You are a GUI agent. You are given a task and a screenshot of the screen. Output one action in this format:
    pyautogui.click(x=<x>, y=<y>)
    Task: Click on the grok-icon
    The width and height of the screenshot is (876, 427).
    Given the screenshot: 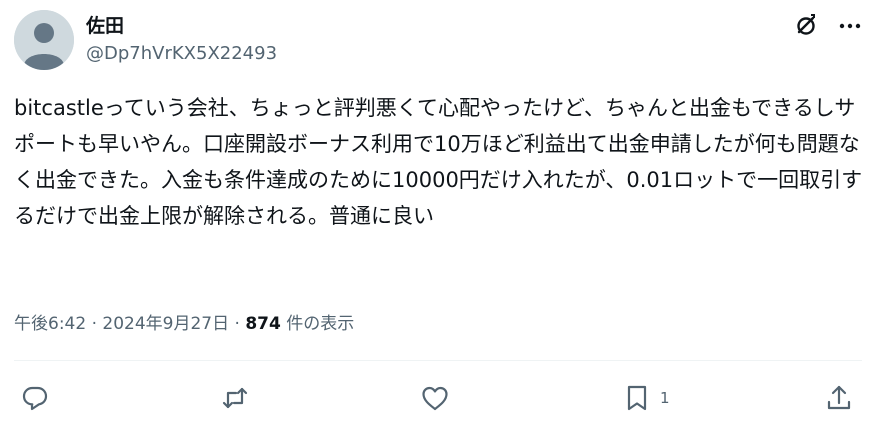 What is the action you would take?
    pyautogui.click(x=806, y=26)
    